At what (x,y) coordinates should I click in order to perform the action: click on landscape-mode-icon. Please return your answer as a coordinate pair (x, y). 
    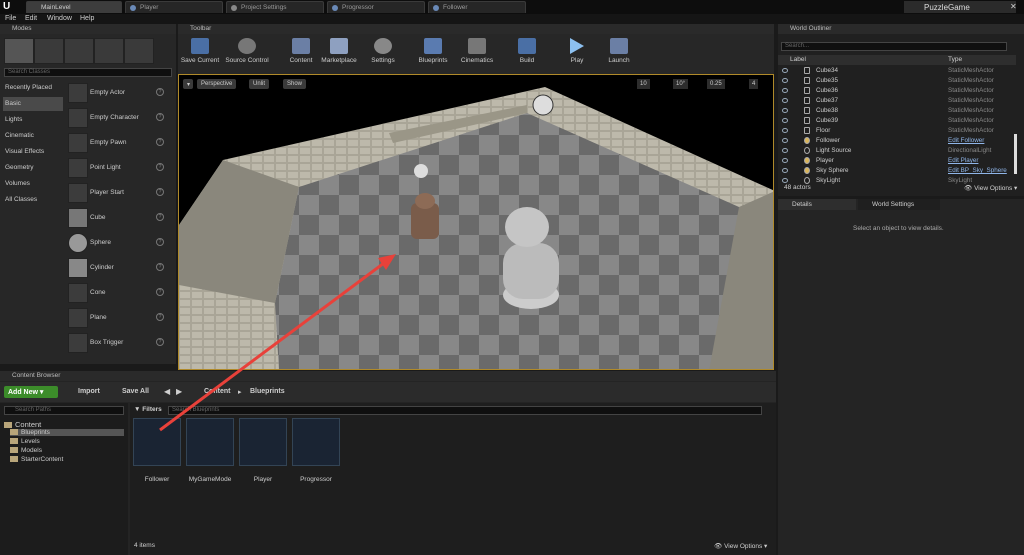
    Looking at the image, I should click on (79, 51).